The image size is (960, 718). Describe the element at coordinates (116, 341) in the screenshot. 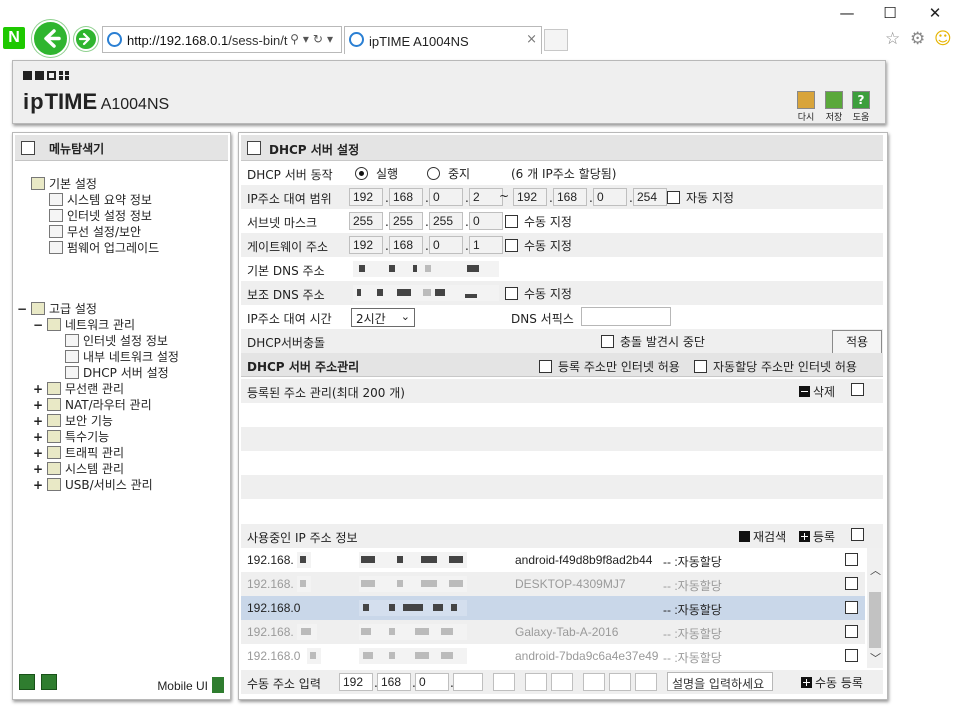

I see `menu-internet-settings: 인터넷 설정 정보` at that location.